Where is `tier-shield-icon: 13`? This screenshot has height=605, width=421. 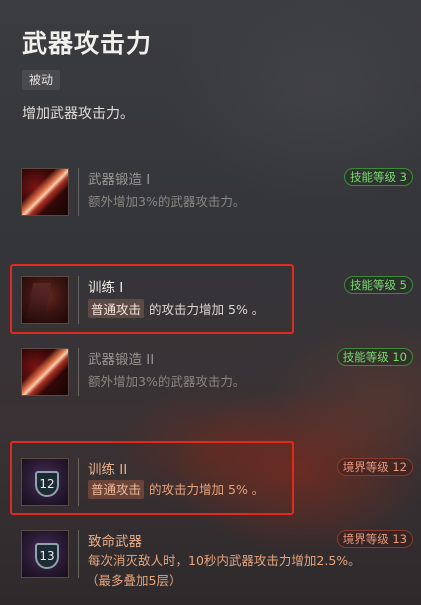
tier-shield-icon: 13 is located at coordinates (45, 554).